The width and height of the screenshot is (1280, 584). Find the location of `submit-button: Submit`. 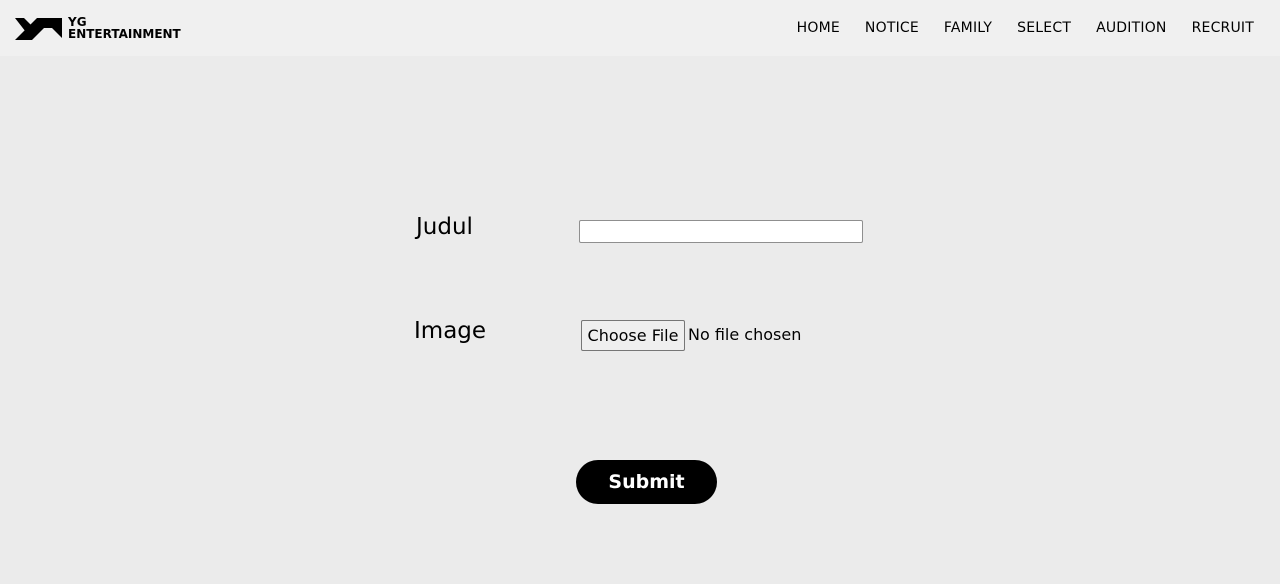

submit-button: Submit is located at coordinates (646, 482).